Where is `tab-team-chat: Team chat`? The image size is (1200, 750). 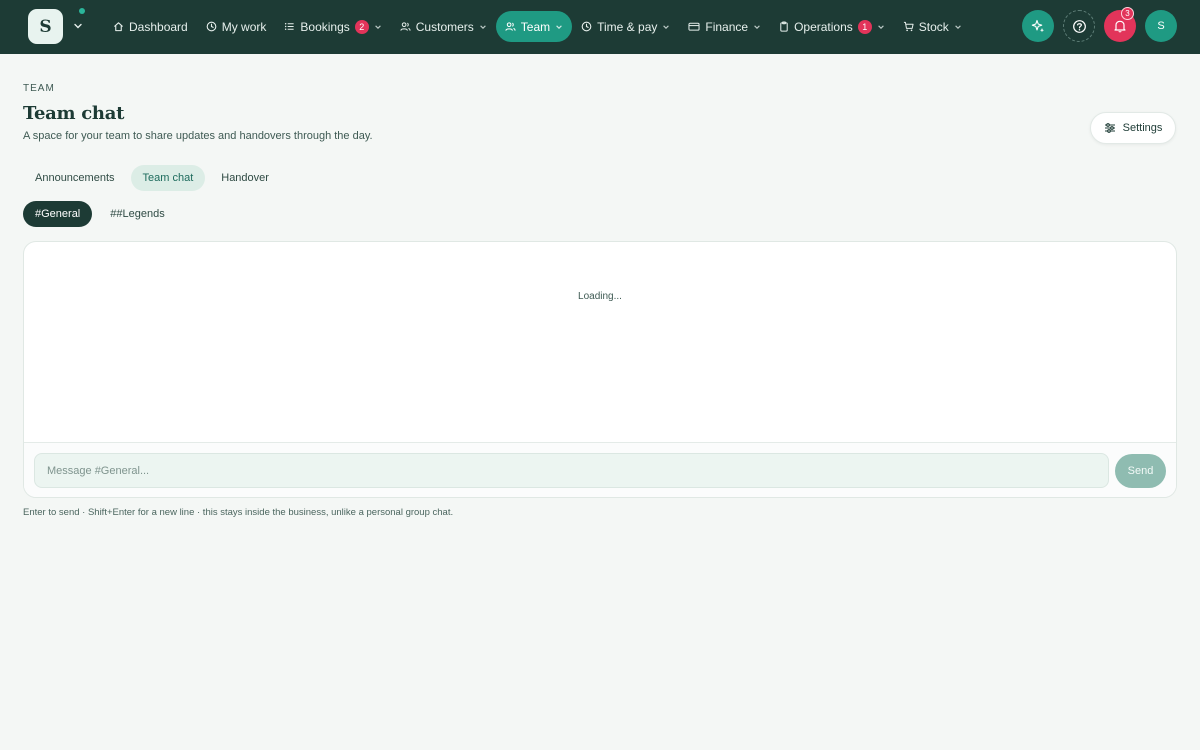
tab-team-chat: Team chat is located at coordinates (168, 178).